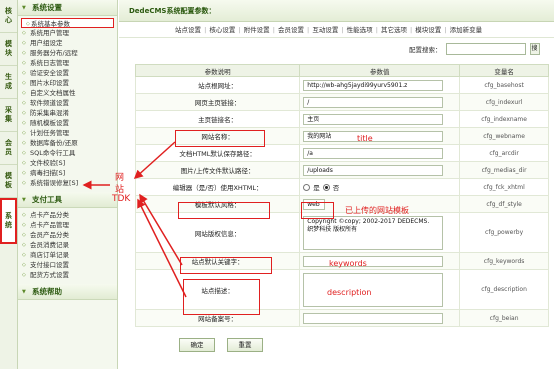 This screenshot has width=554, height=369. Describe the element at coordinates (504, 153) in the screenshot. I see `row-var: cfg_arcdir` at that location.